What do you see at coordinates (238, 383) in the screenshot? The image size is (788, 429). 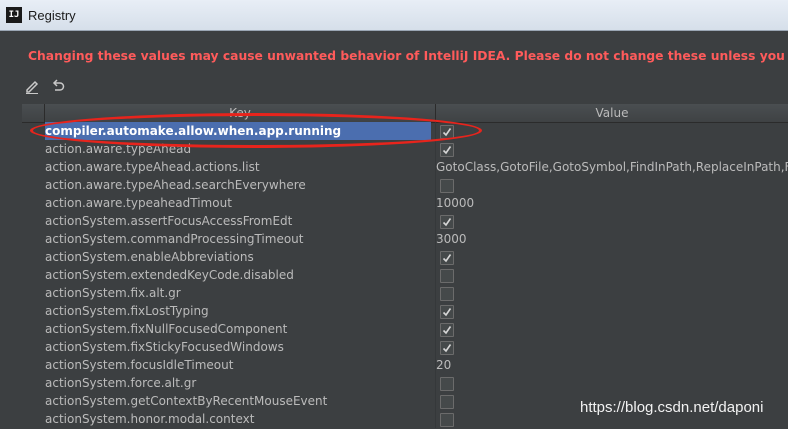 I see `row-key: actionSystem.force.alt.gr` at bounding box center [238, 383].